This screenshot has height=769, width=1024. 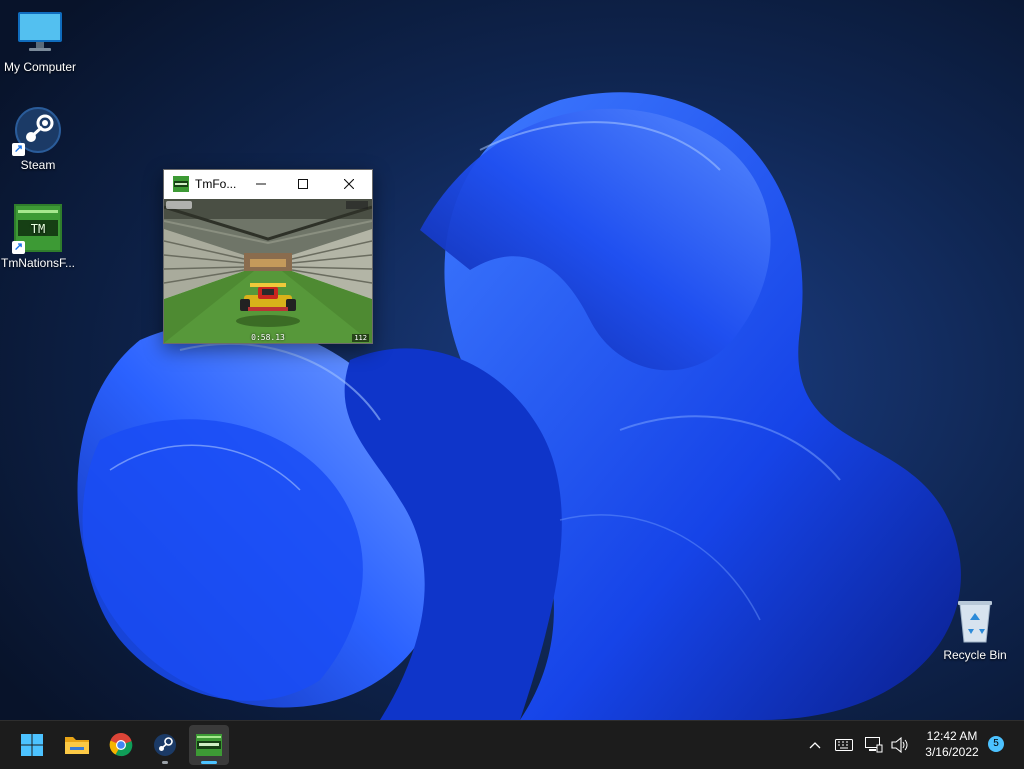 What do you see at coordinates (165, 762) in the screenshot?
I see `running-indicator` at bounding box center [165, 762].